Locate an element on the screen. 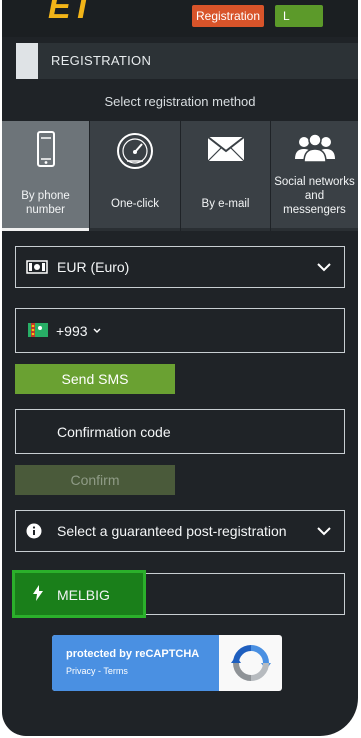 The width and height of the screenshot is (361, 738). recaptcha-logo-icon is located at coordinates (251, 663).